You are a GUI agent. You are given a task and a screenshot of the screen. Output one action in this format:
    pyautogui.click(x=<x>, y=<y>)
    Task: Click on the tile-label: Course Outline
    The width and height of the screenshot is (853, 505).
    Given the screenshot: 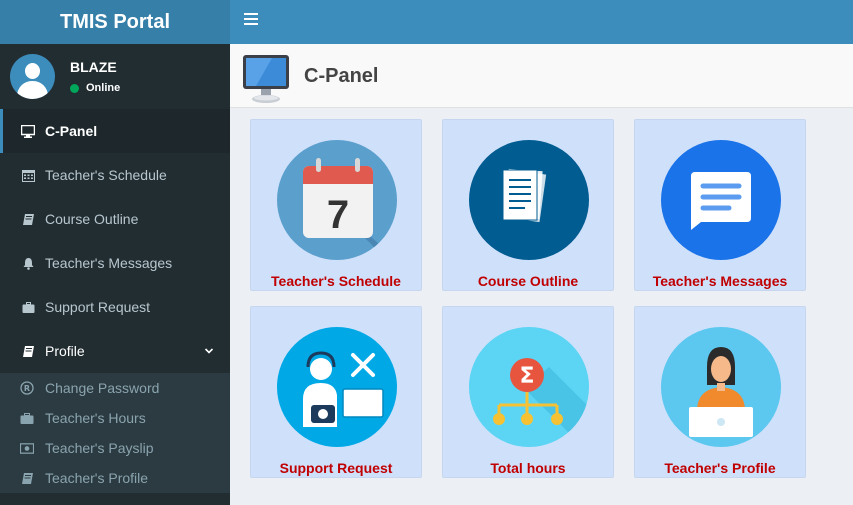 What is the action you would take?
    pyautogui.click(x=528, y=281)
    